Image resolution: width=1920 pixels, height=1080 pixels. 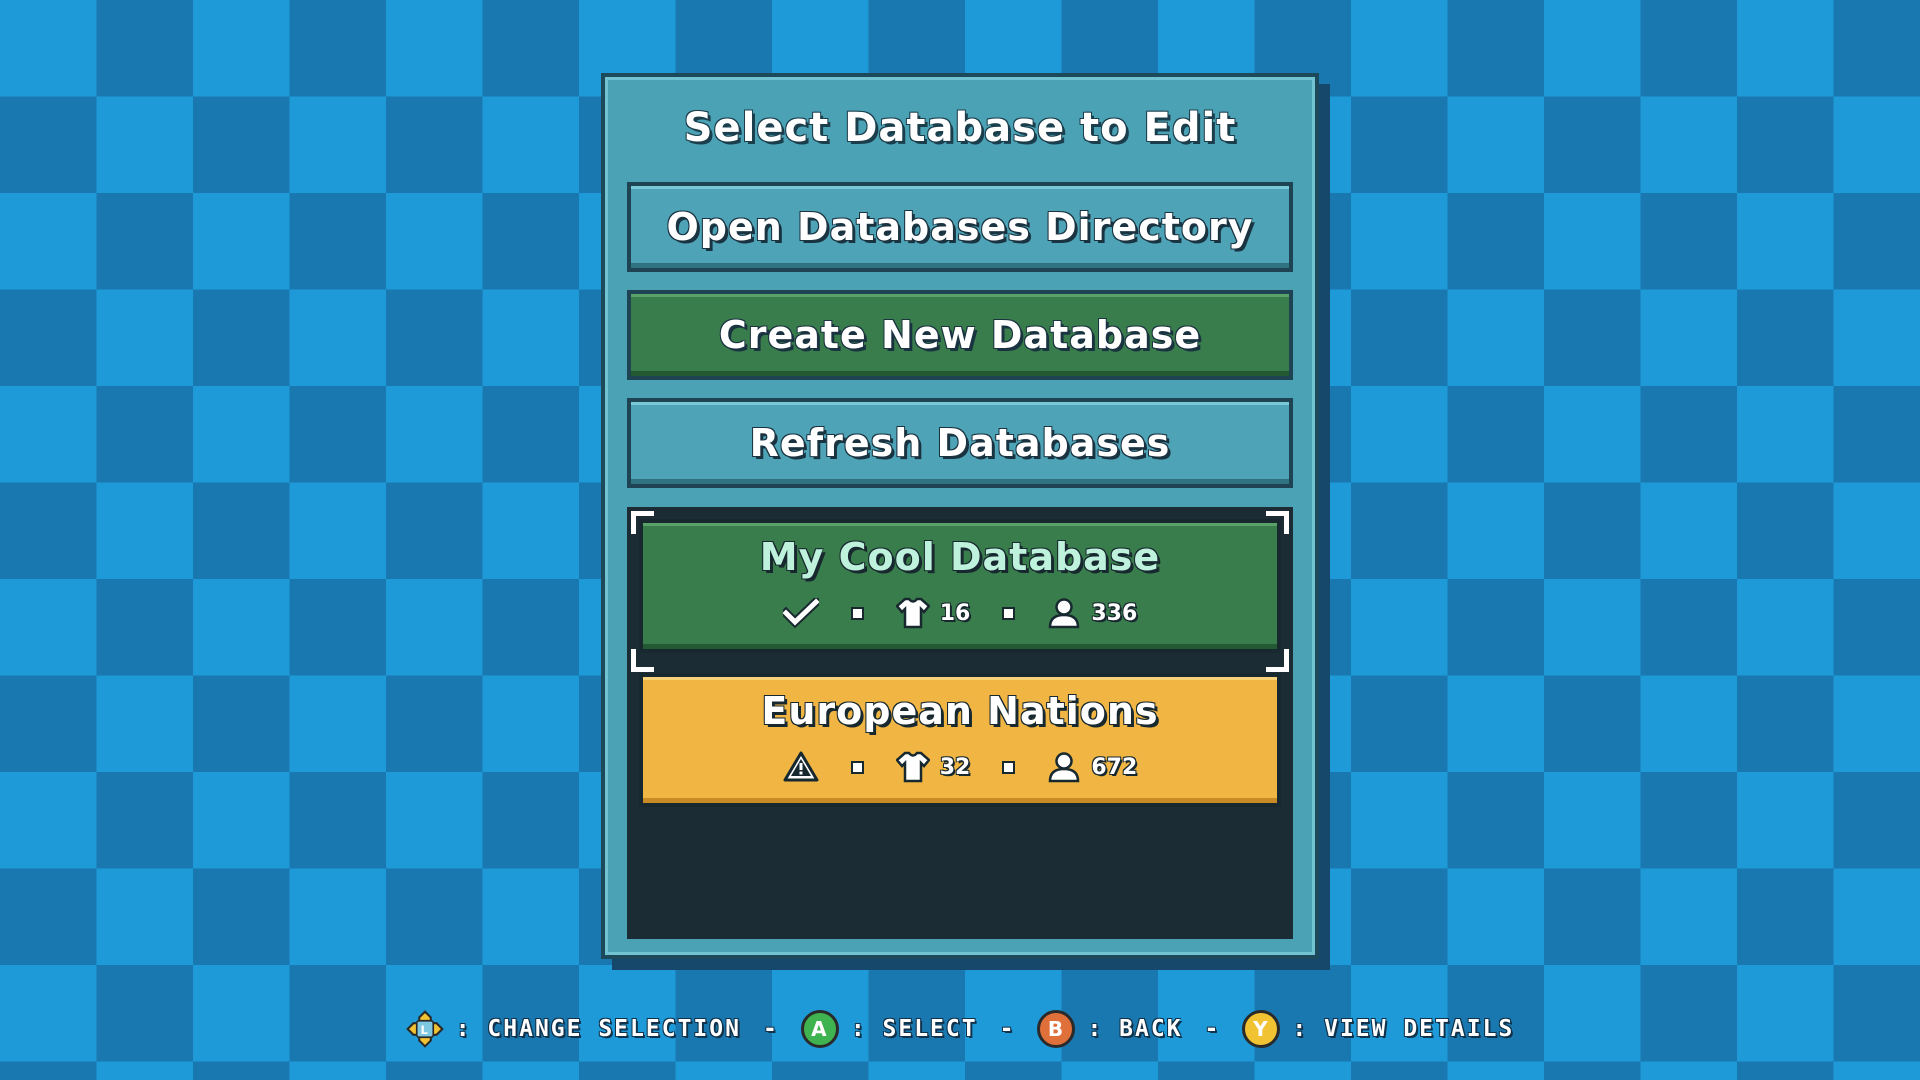 I want to click on hint-select-label: : SELECT, so click(x=914, y=1029).